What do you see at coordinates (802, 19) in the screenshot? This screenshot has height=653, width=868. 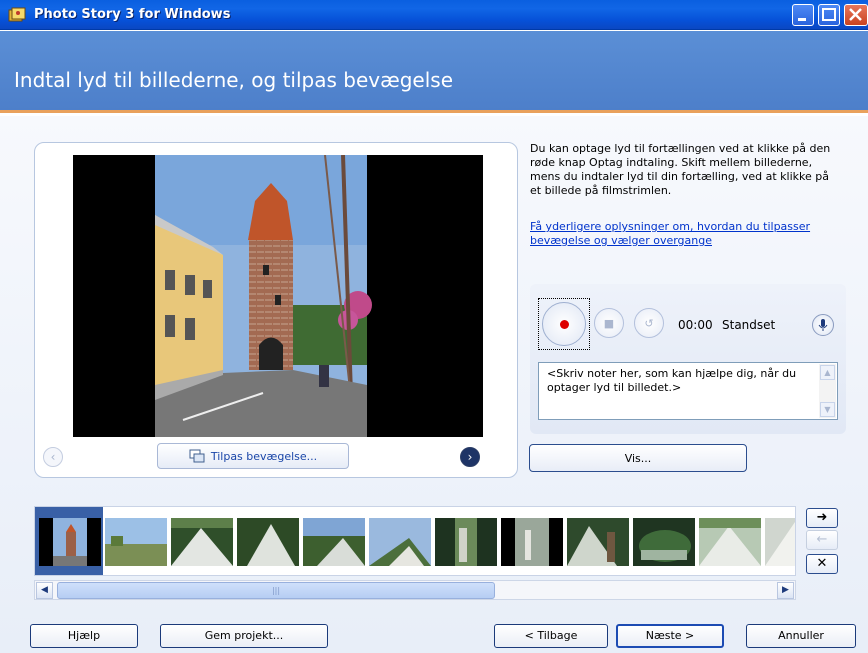 I see `minimize-icon` at bounding box center [802, 19].